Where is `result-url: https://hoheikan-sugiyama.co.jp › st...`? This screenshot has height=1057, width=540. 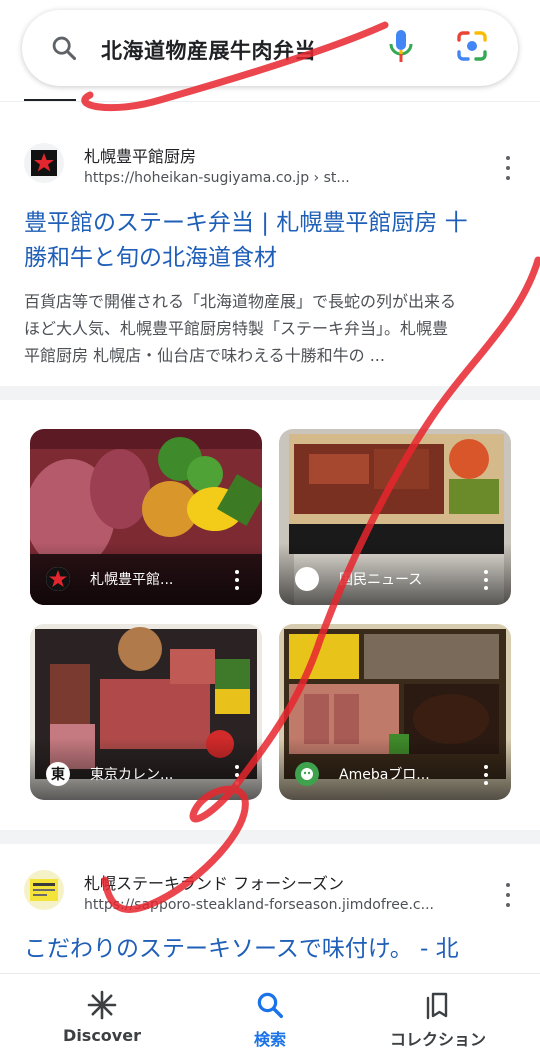
result-url: https://hoheikan-sugiyama.co.jp › st... is located at coordinates (217, 178).